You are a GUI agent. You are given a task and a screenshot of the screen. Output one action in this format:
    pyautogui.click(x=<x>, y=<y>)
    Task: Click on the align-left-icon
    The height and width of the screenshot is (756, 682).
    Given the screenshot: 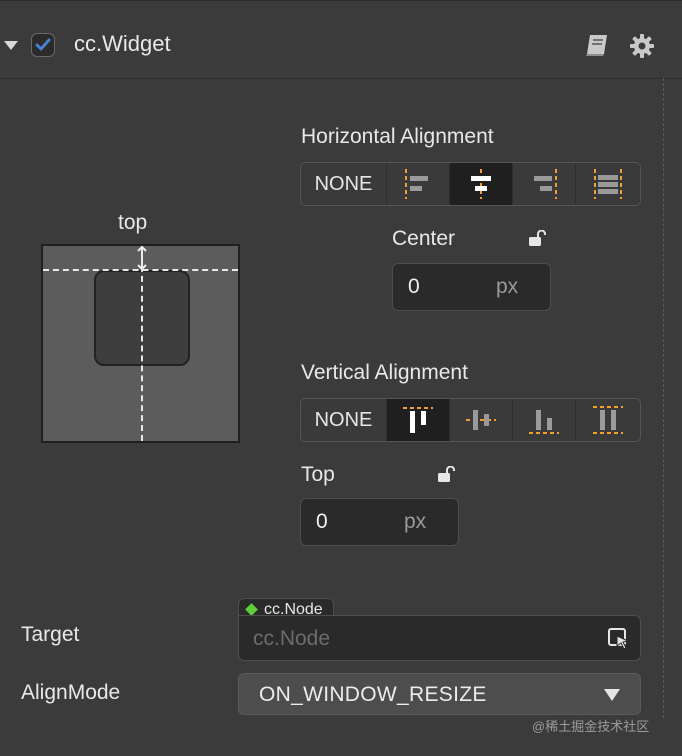 What is the action you would take?
    pyautogui.click(x=416, y=184)
    